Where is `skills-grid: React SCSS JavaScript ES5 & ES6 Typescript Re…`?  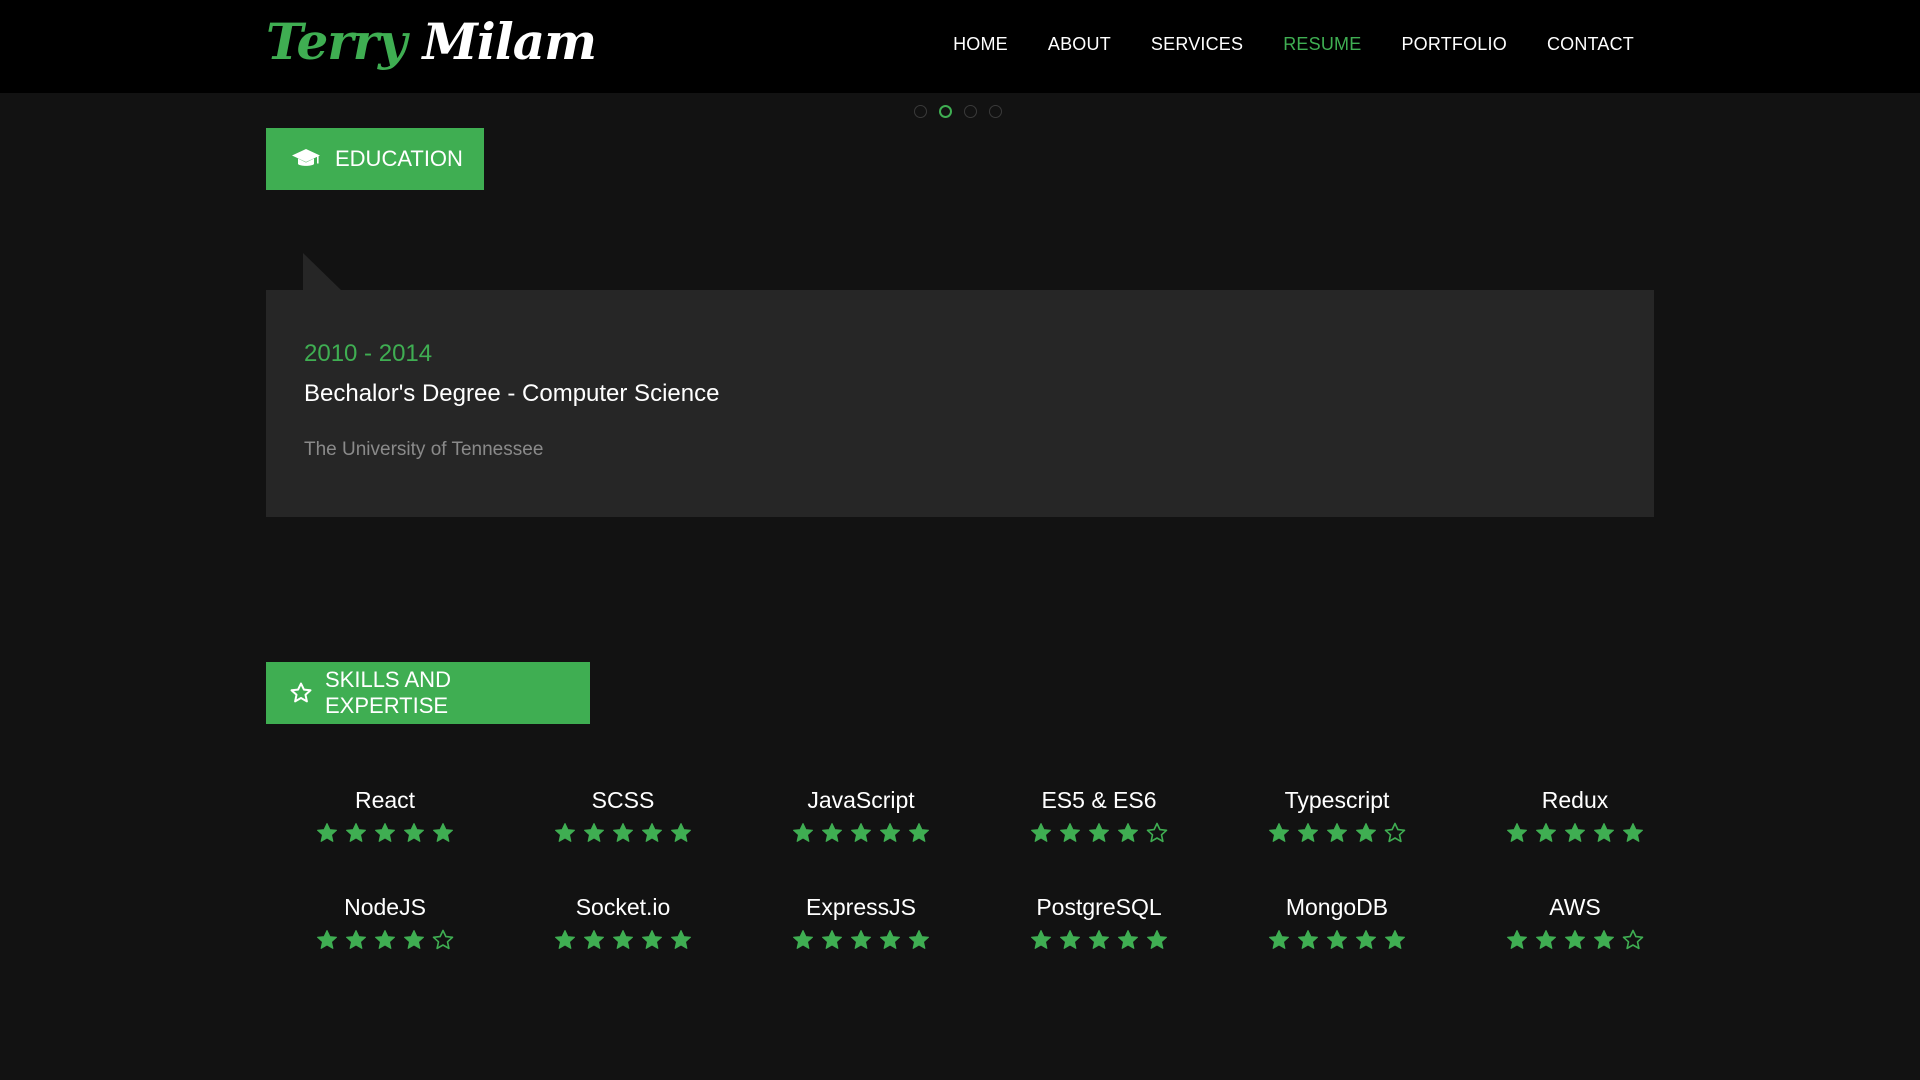 skills-grid: React SCSS JavaScript ES5 & ES6 Typescript Re… is located at coordinates (966, 892).